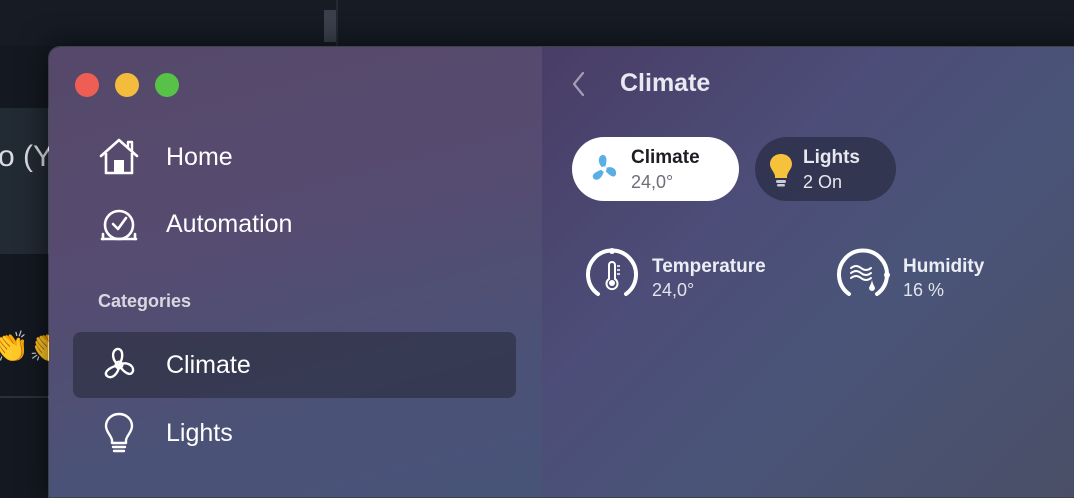 This screenshot has height=498, width=1074. I want to click on automation-clock-icon, so click(119, 224).